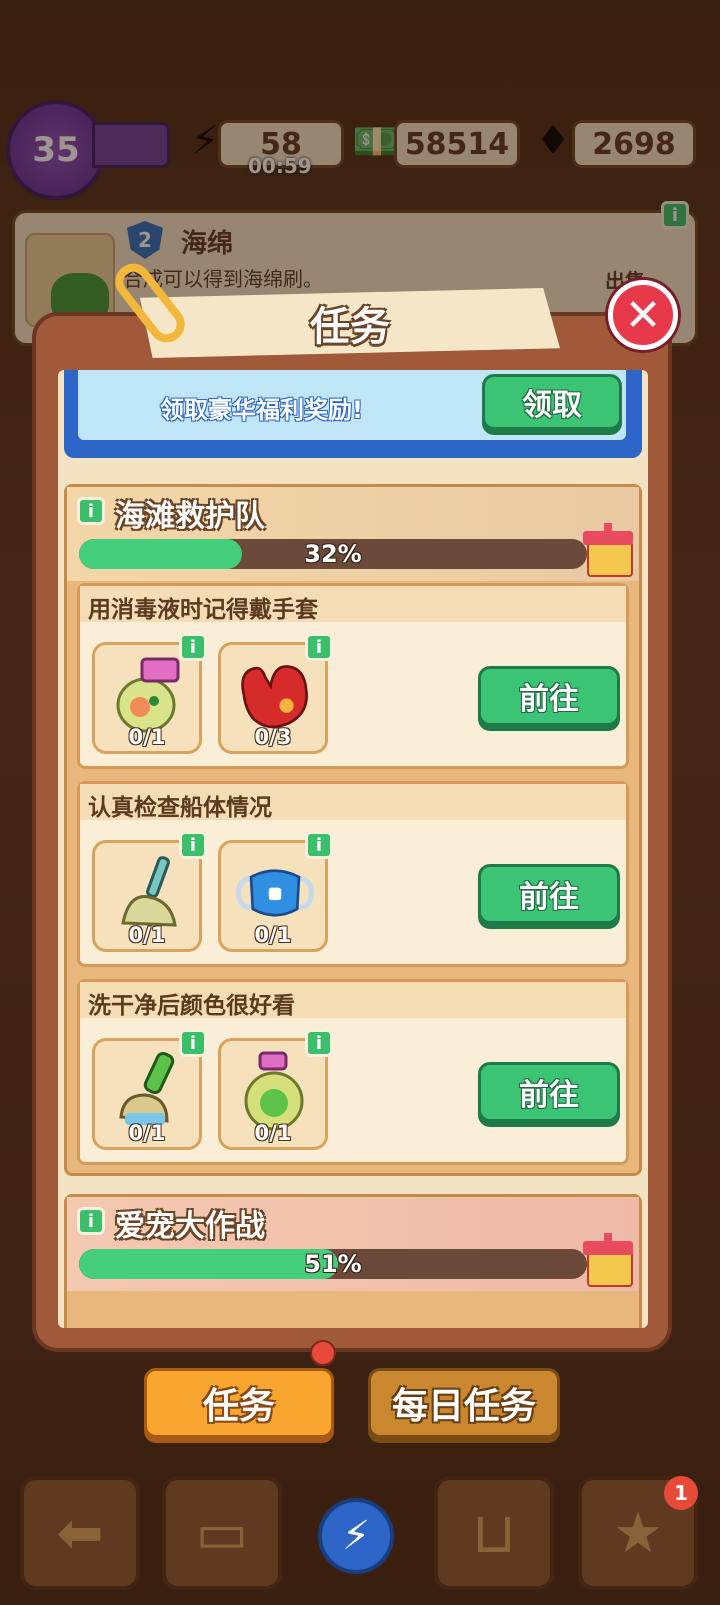 This screenshot has height=1605, width=720. I want to click on modal-title-banner: 任务, so click(350, 323).